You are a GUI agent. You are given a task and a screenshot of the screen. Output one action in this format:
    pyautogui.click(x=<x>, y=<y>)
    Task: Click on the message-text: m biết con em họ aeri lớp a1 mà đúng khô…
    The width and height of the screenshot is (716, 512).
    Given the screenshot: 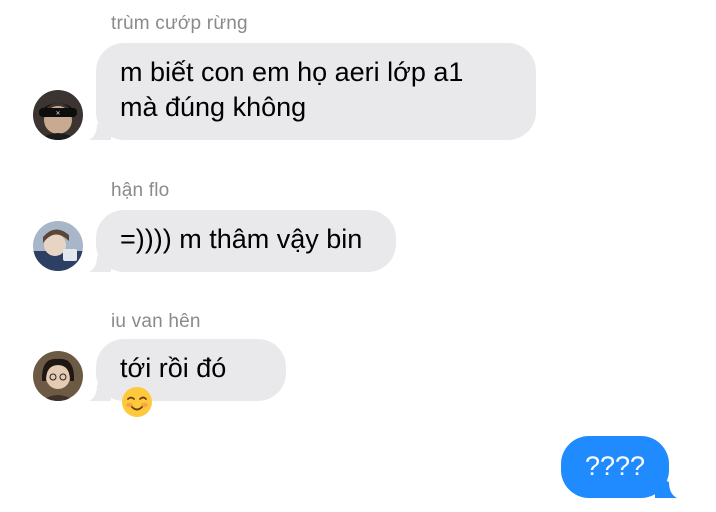 What is the action you would take?
    pyautogui.click(x=292, y=89)
    